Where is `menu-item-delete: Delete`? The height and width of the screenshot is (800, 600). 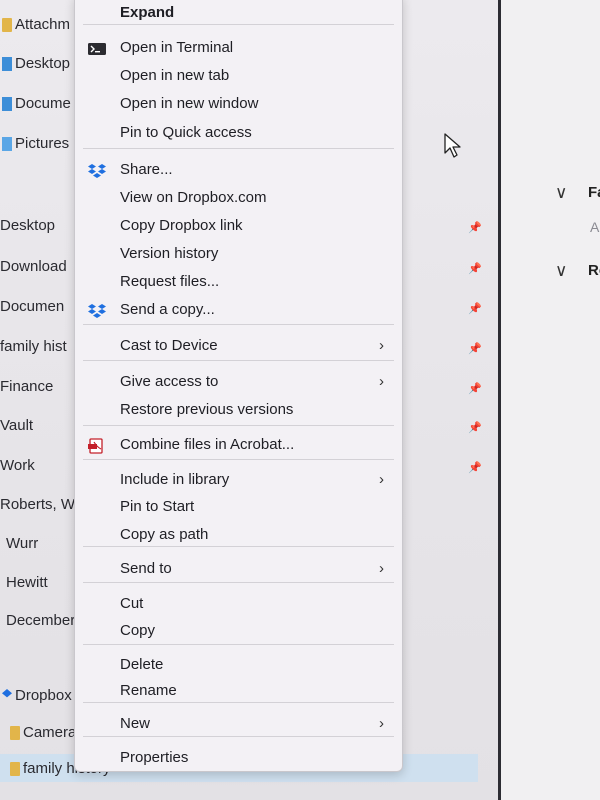
menu-item-delete: Delete is located at coordinates (238, 665).